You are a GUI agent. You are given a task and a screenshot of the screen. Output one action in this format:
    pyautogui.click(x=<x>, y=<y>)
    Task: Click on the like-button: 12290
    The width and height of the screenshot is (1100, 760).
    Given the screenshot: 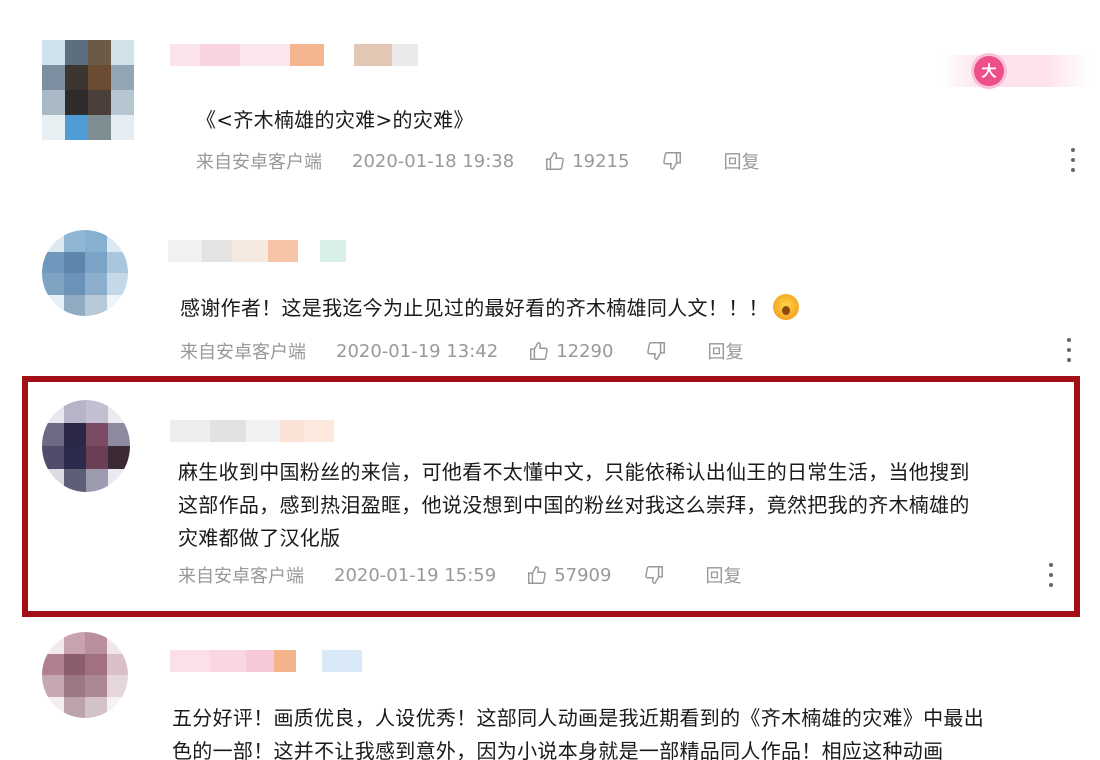 What is the action you would take?
    pyautogui.click(x=570, y=351)
    